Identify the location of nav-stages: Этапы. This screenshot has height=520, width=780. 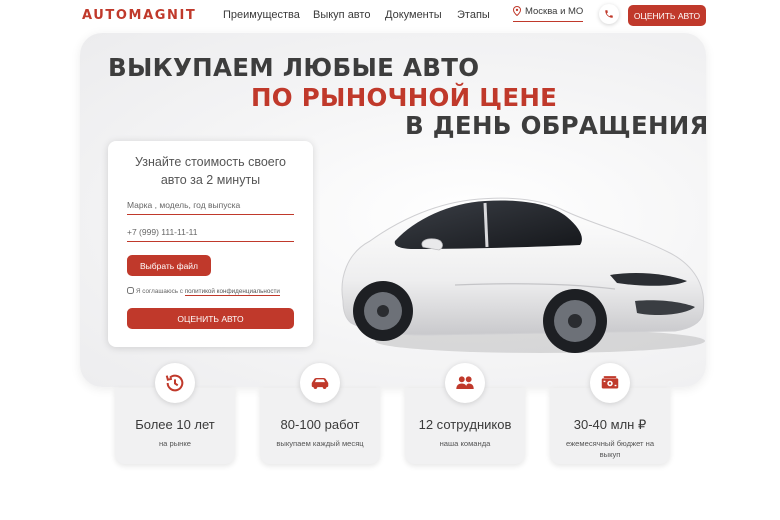
(473, 15).